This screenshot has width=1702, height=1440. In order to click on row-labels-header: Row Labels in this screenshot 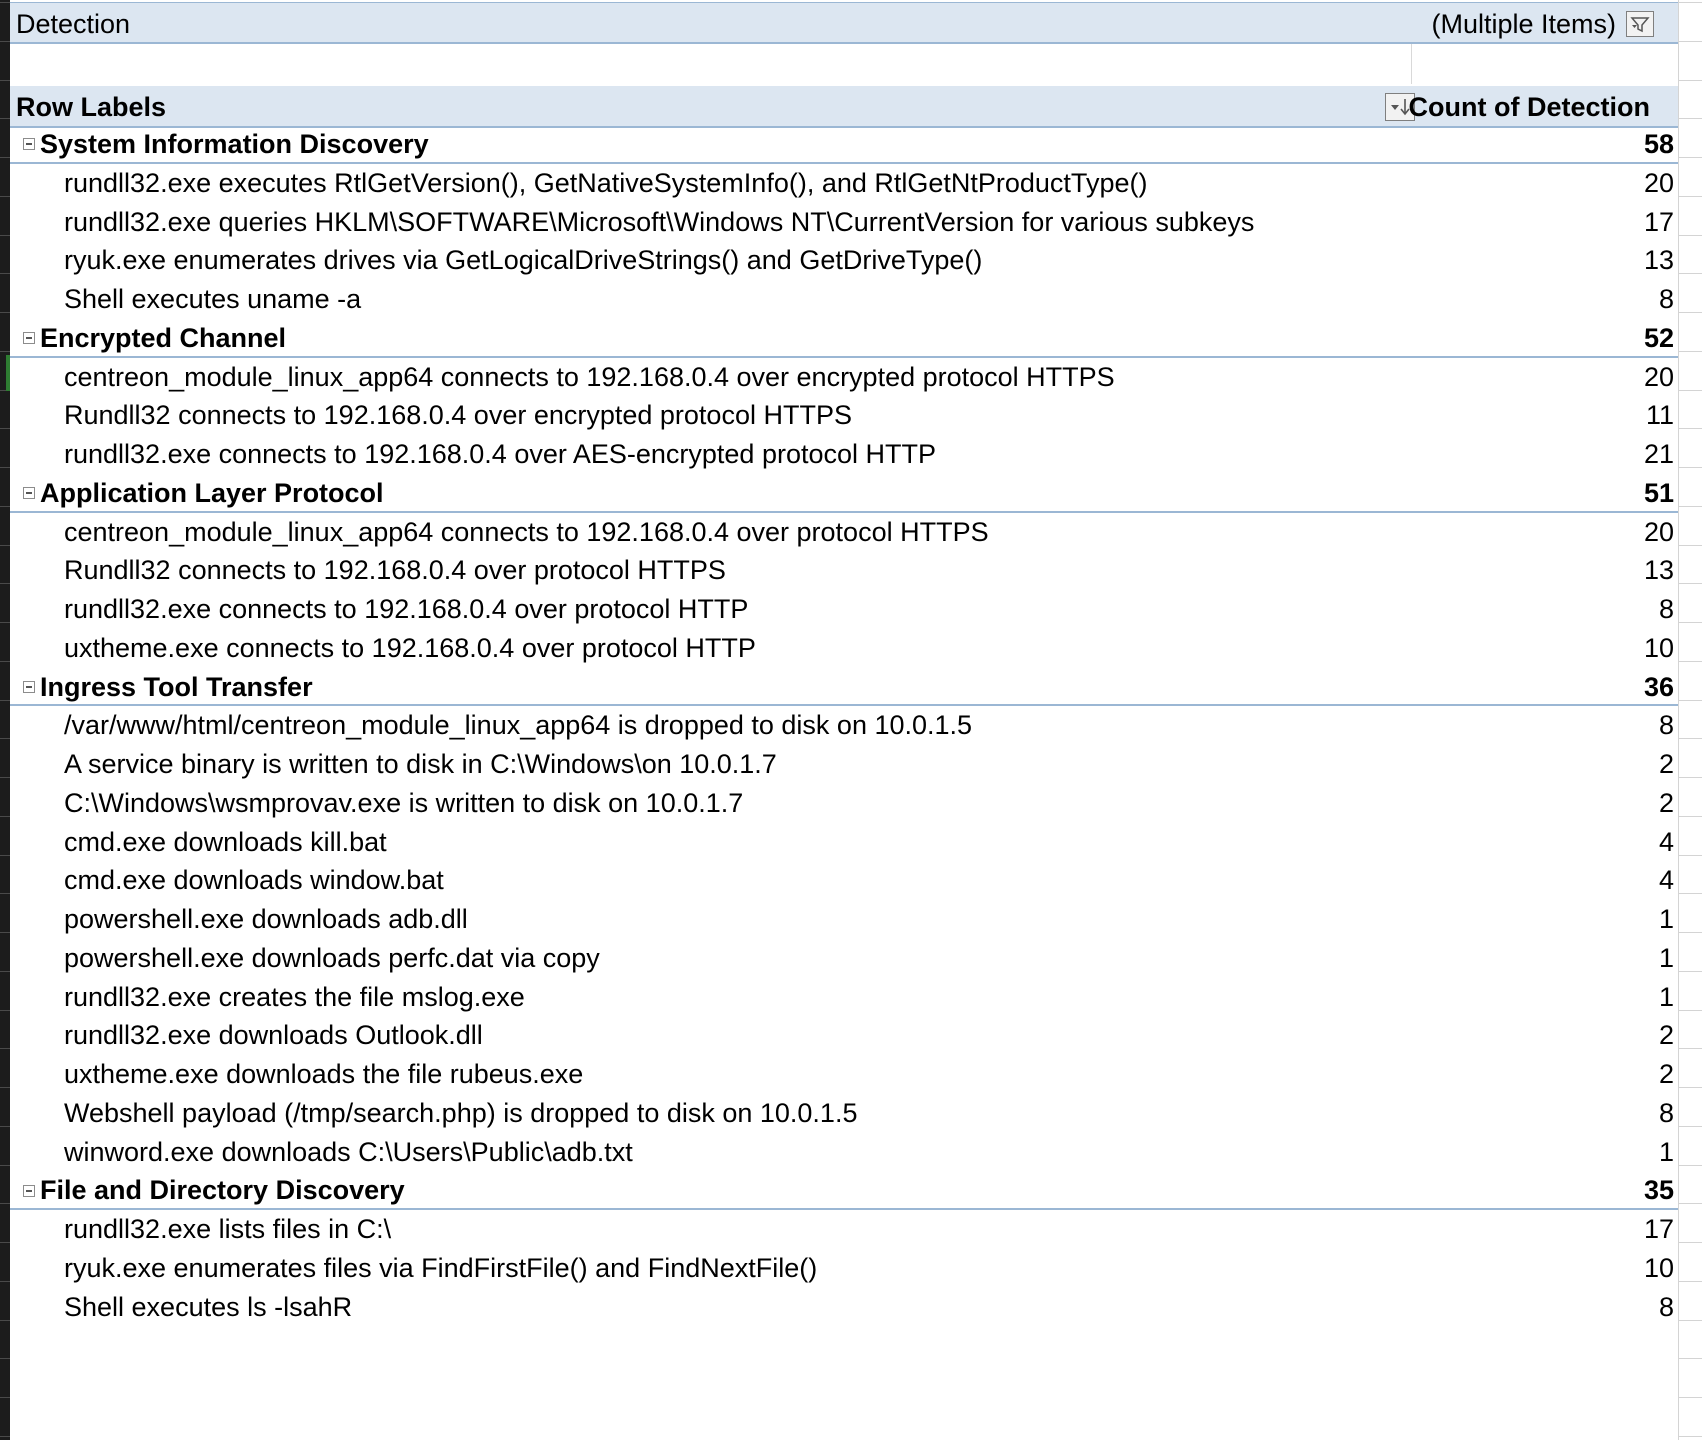, I will do `click(91, 107)`.